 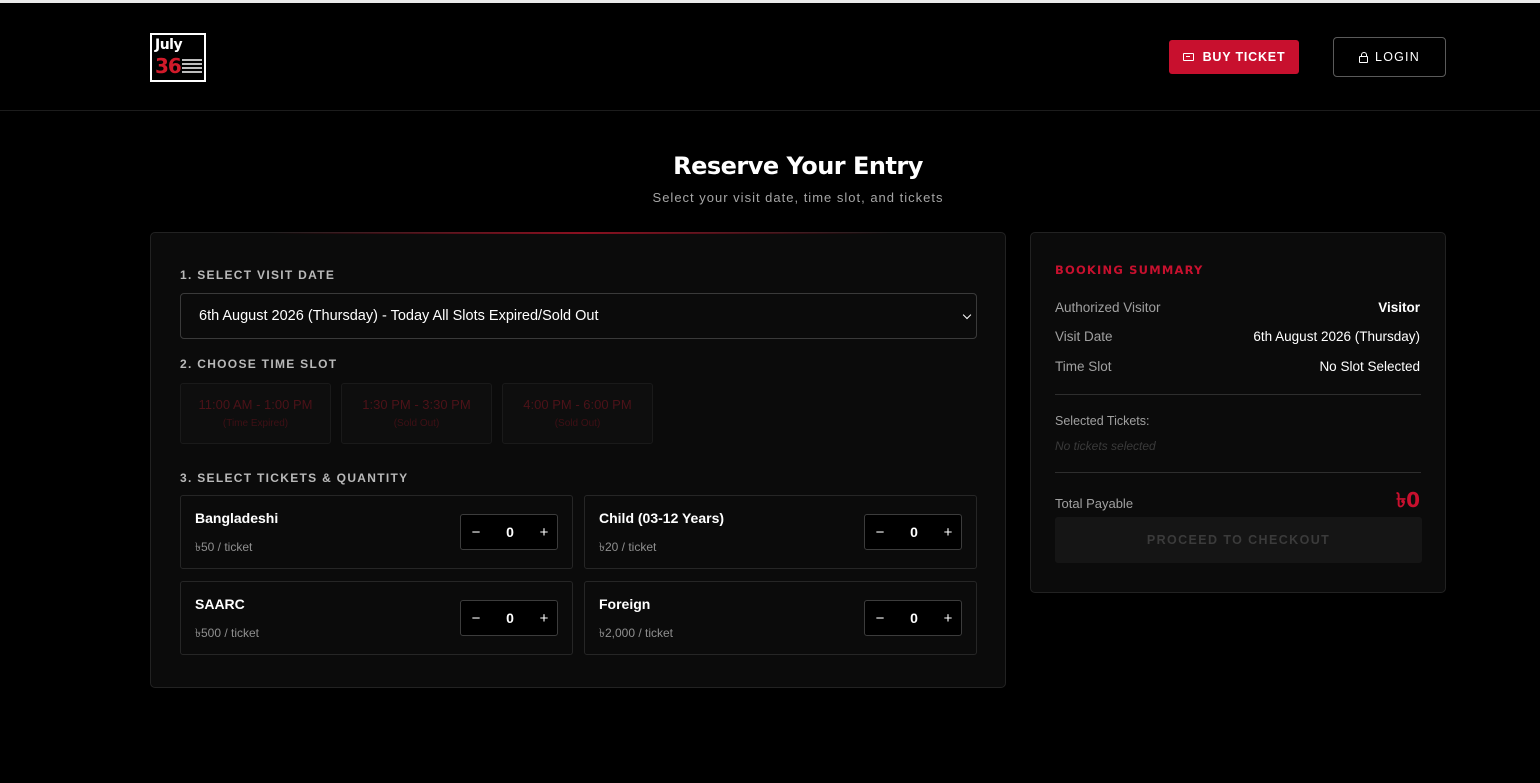 I want to click on slot-time: 1:30 PM - 3:30 PM, so click(x=416, y=404).